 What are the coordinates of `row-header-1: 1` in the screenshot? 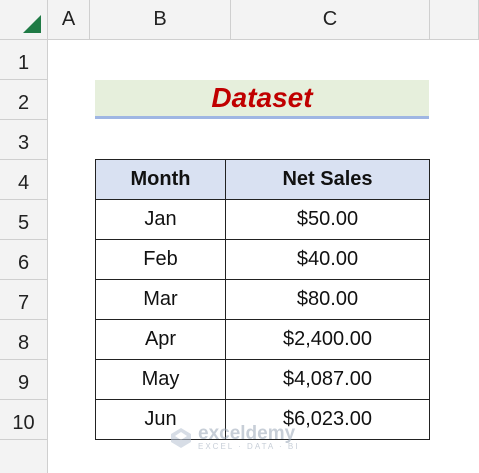 It's located at (24, 60).